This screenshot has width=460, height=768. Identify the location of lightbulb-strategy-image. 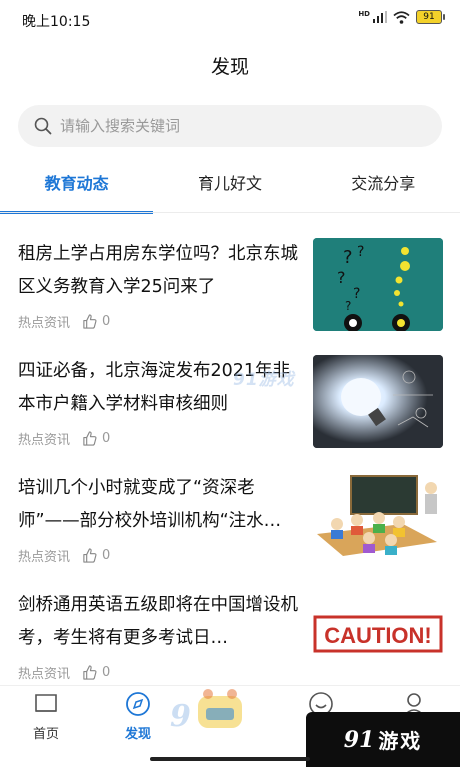
(378, 401).